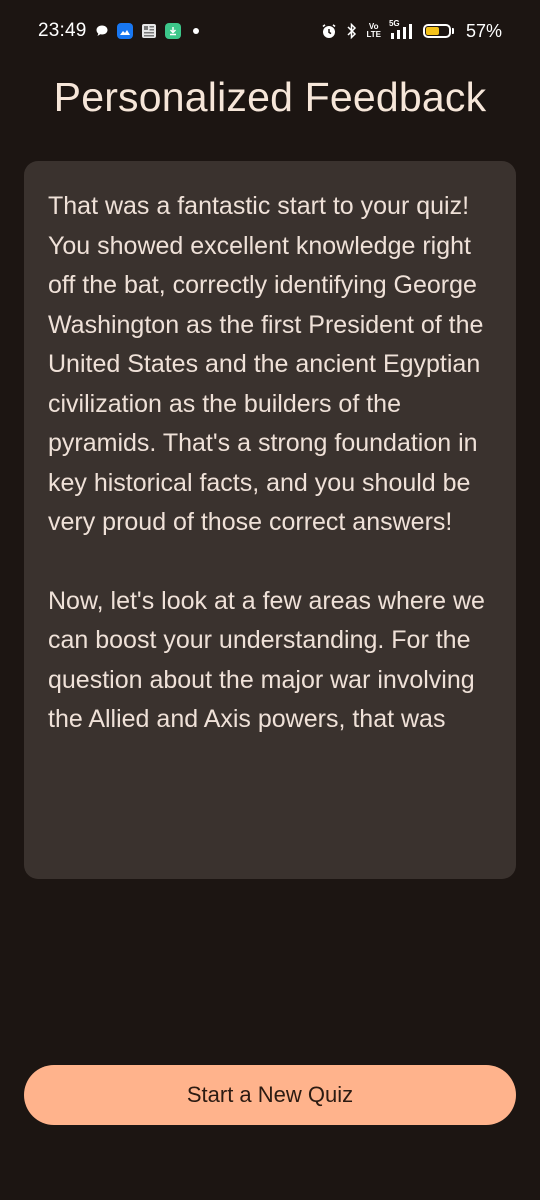 This screenshot has height=1200, width=540. Describe the element at coordinates (432, 31) in the screenshot. I see `battery-level-fill` at that location.